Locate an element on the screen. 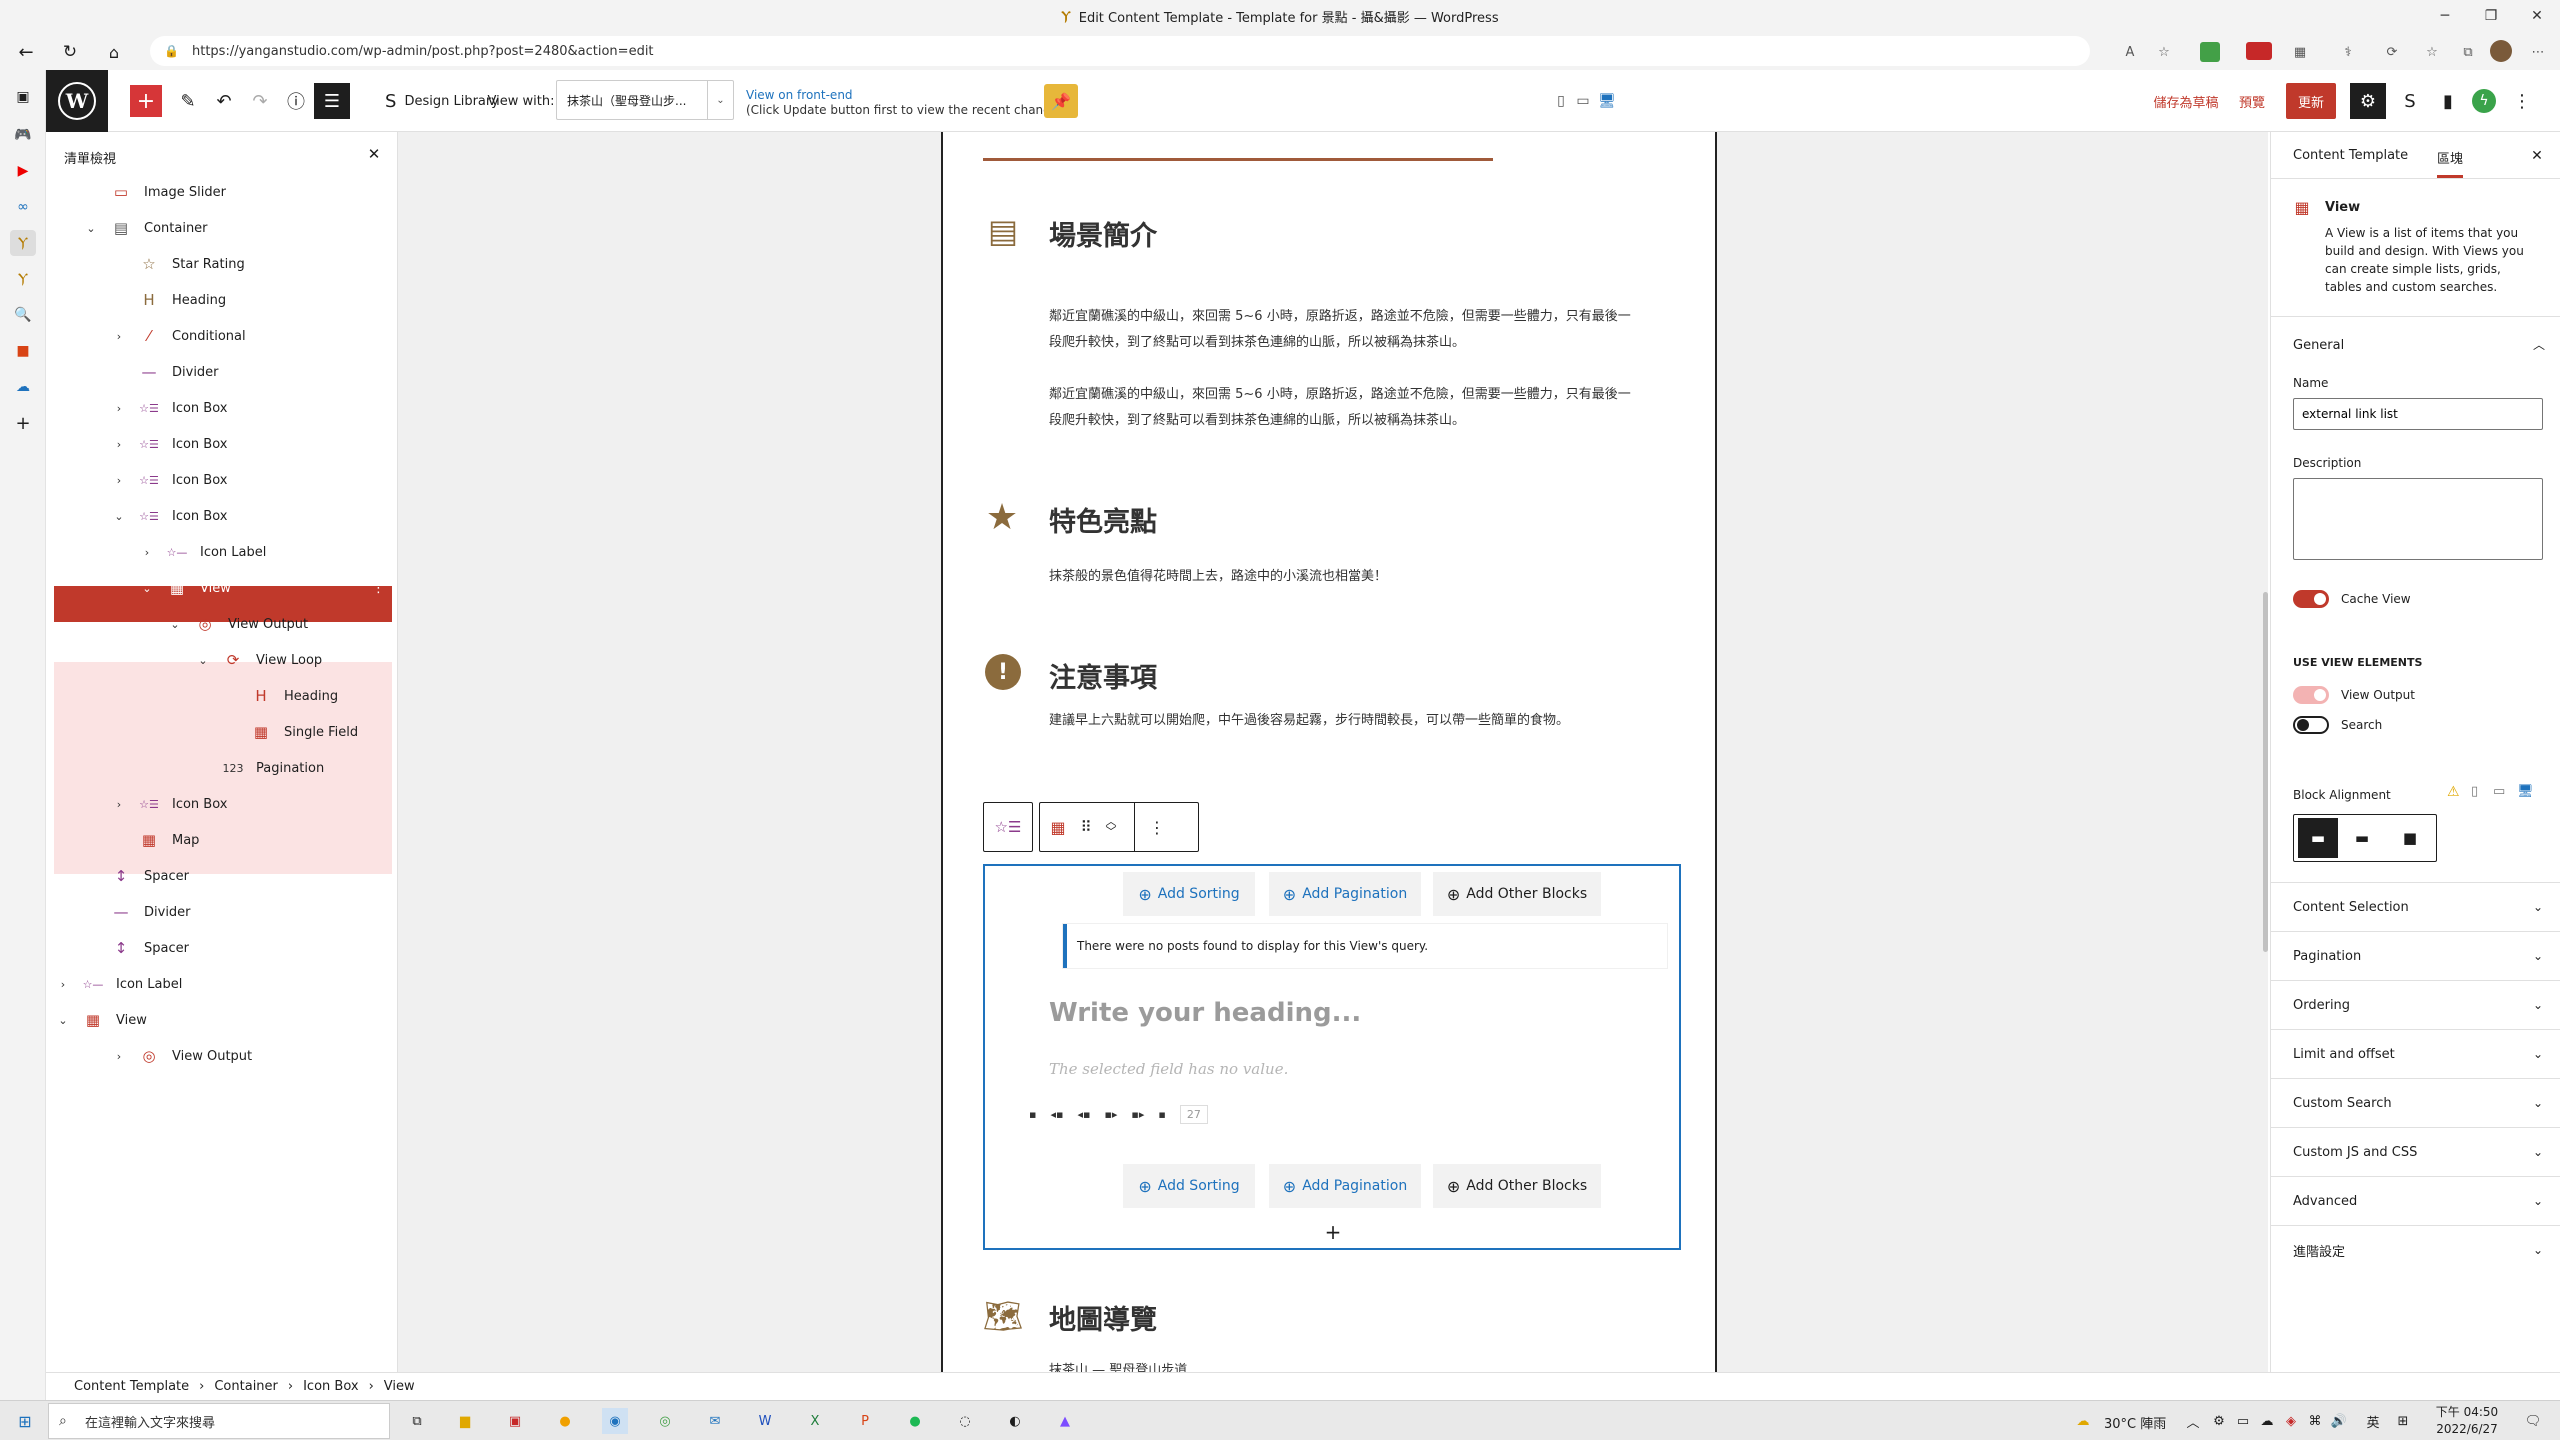 The height and width of the screenshot is (1440, 2560). details-info-icon: ⓘ is located at coordinates (296, 101).